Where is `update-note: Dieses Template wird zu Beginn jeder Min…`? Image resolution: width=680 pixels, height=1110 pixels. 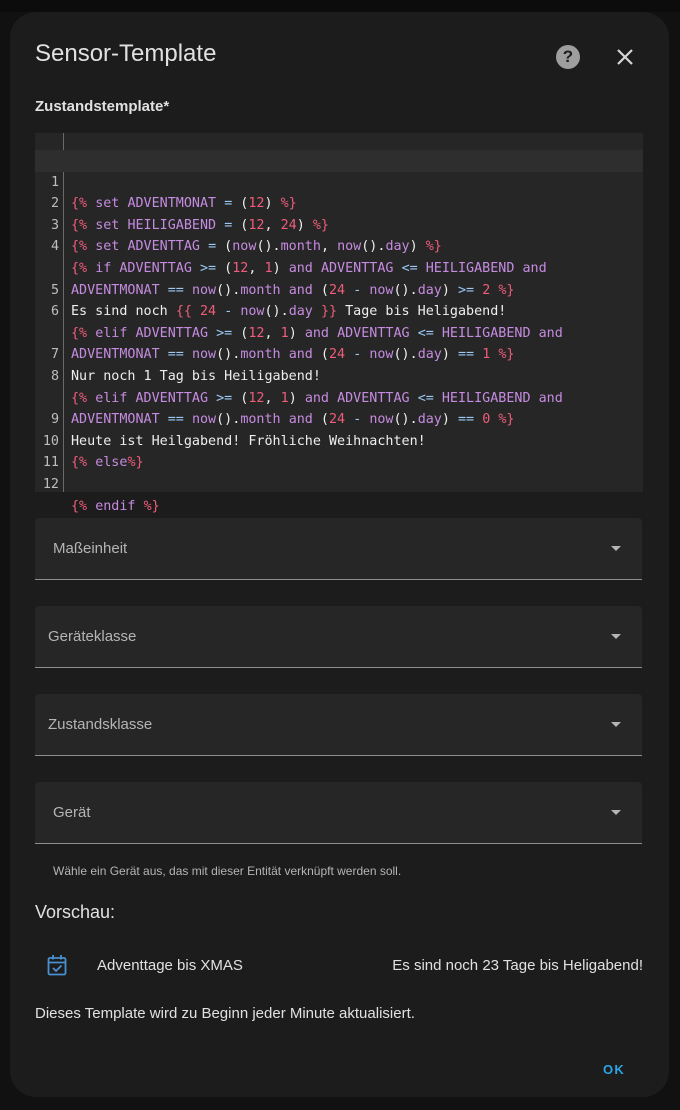 update-note: Dieses Template wird zu Beginn jeder Min… is located at coordinates (225, 1013).